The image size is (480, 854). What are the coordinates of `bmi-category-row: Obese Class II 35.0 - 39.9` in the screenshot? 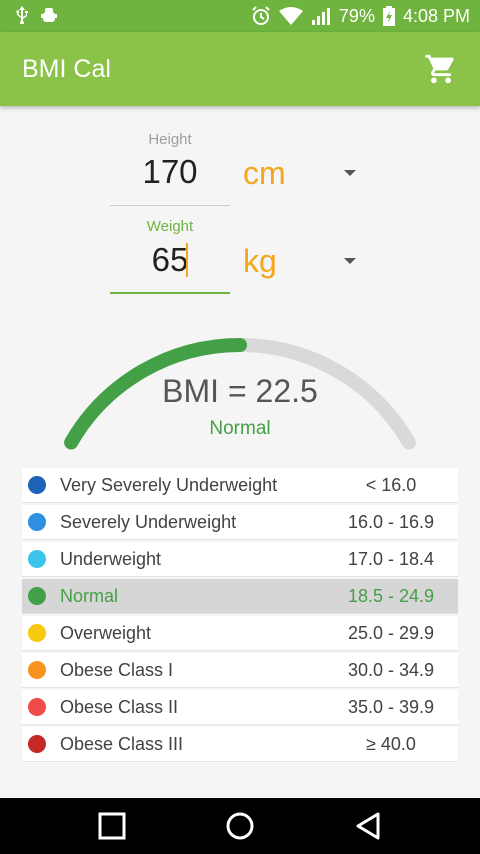 It's located at (240, 707).